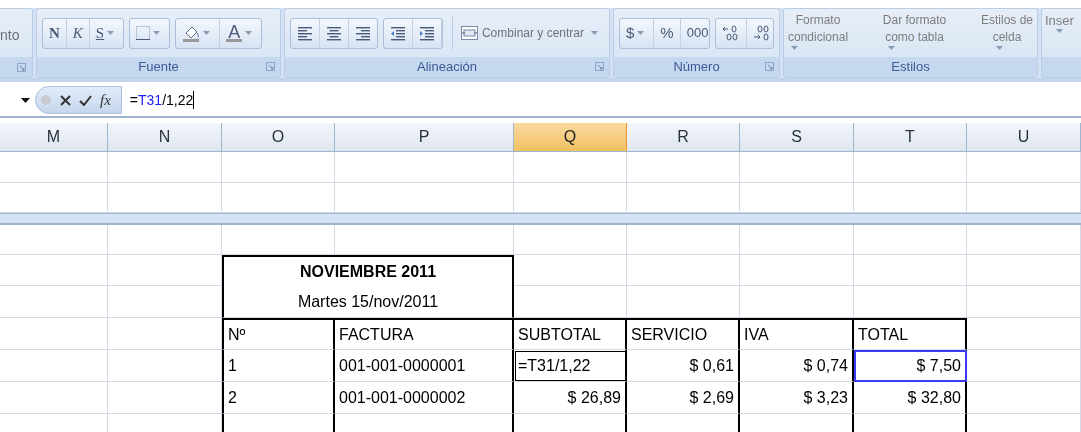 This screenshot has width=1081, height=432. Describe the element at coordinates (683, 398) in the screenshot. I see `table-cell: $ 2,69` at that location.